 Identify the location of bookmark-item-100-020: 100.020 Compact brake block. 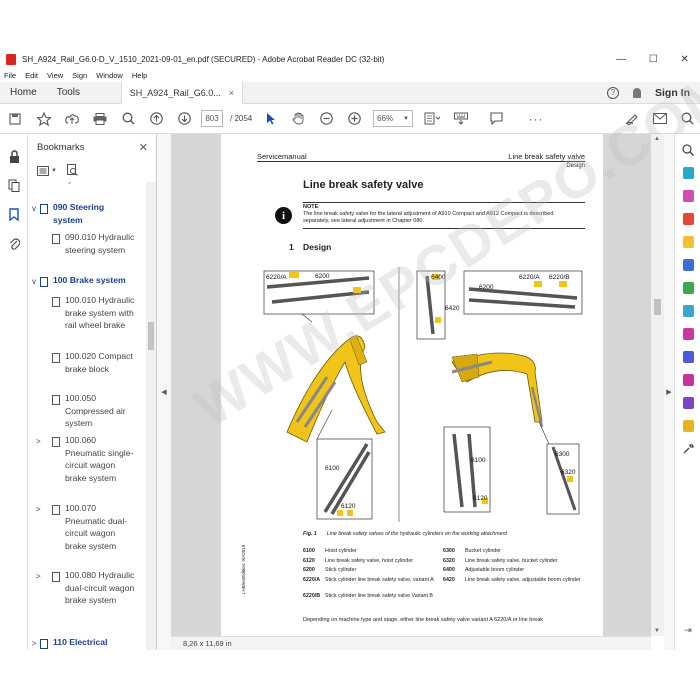
(87, 362).